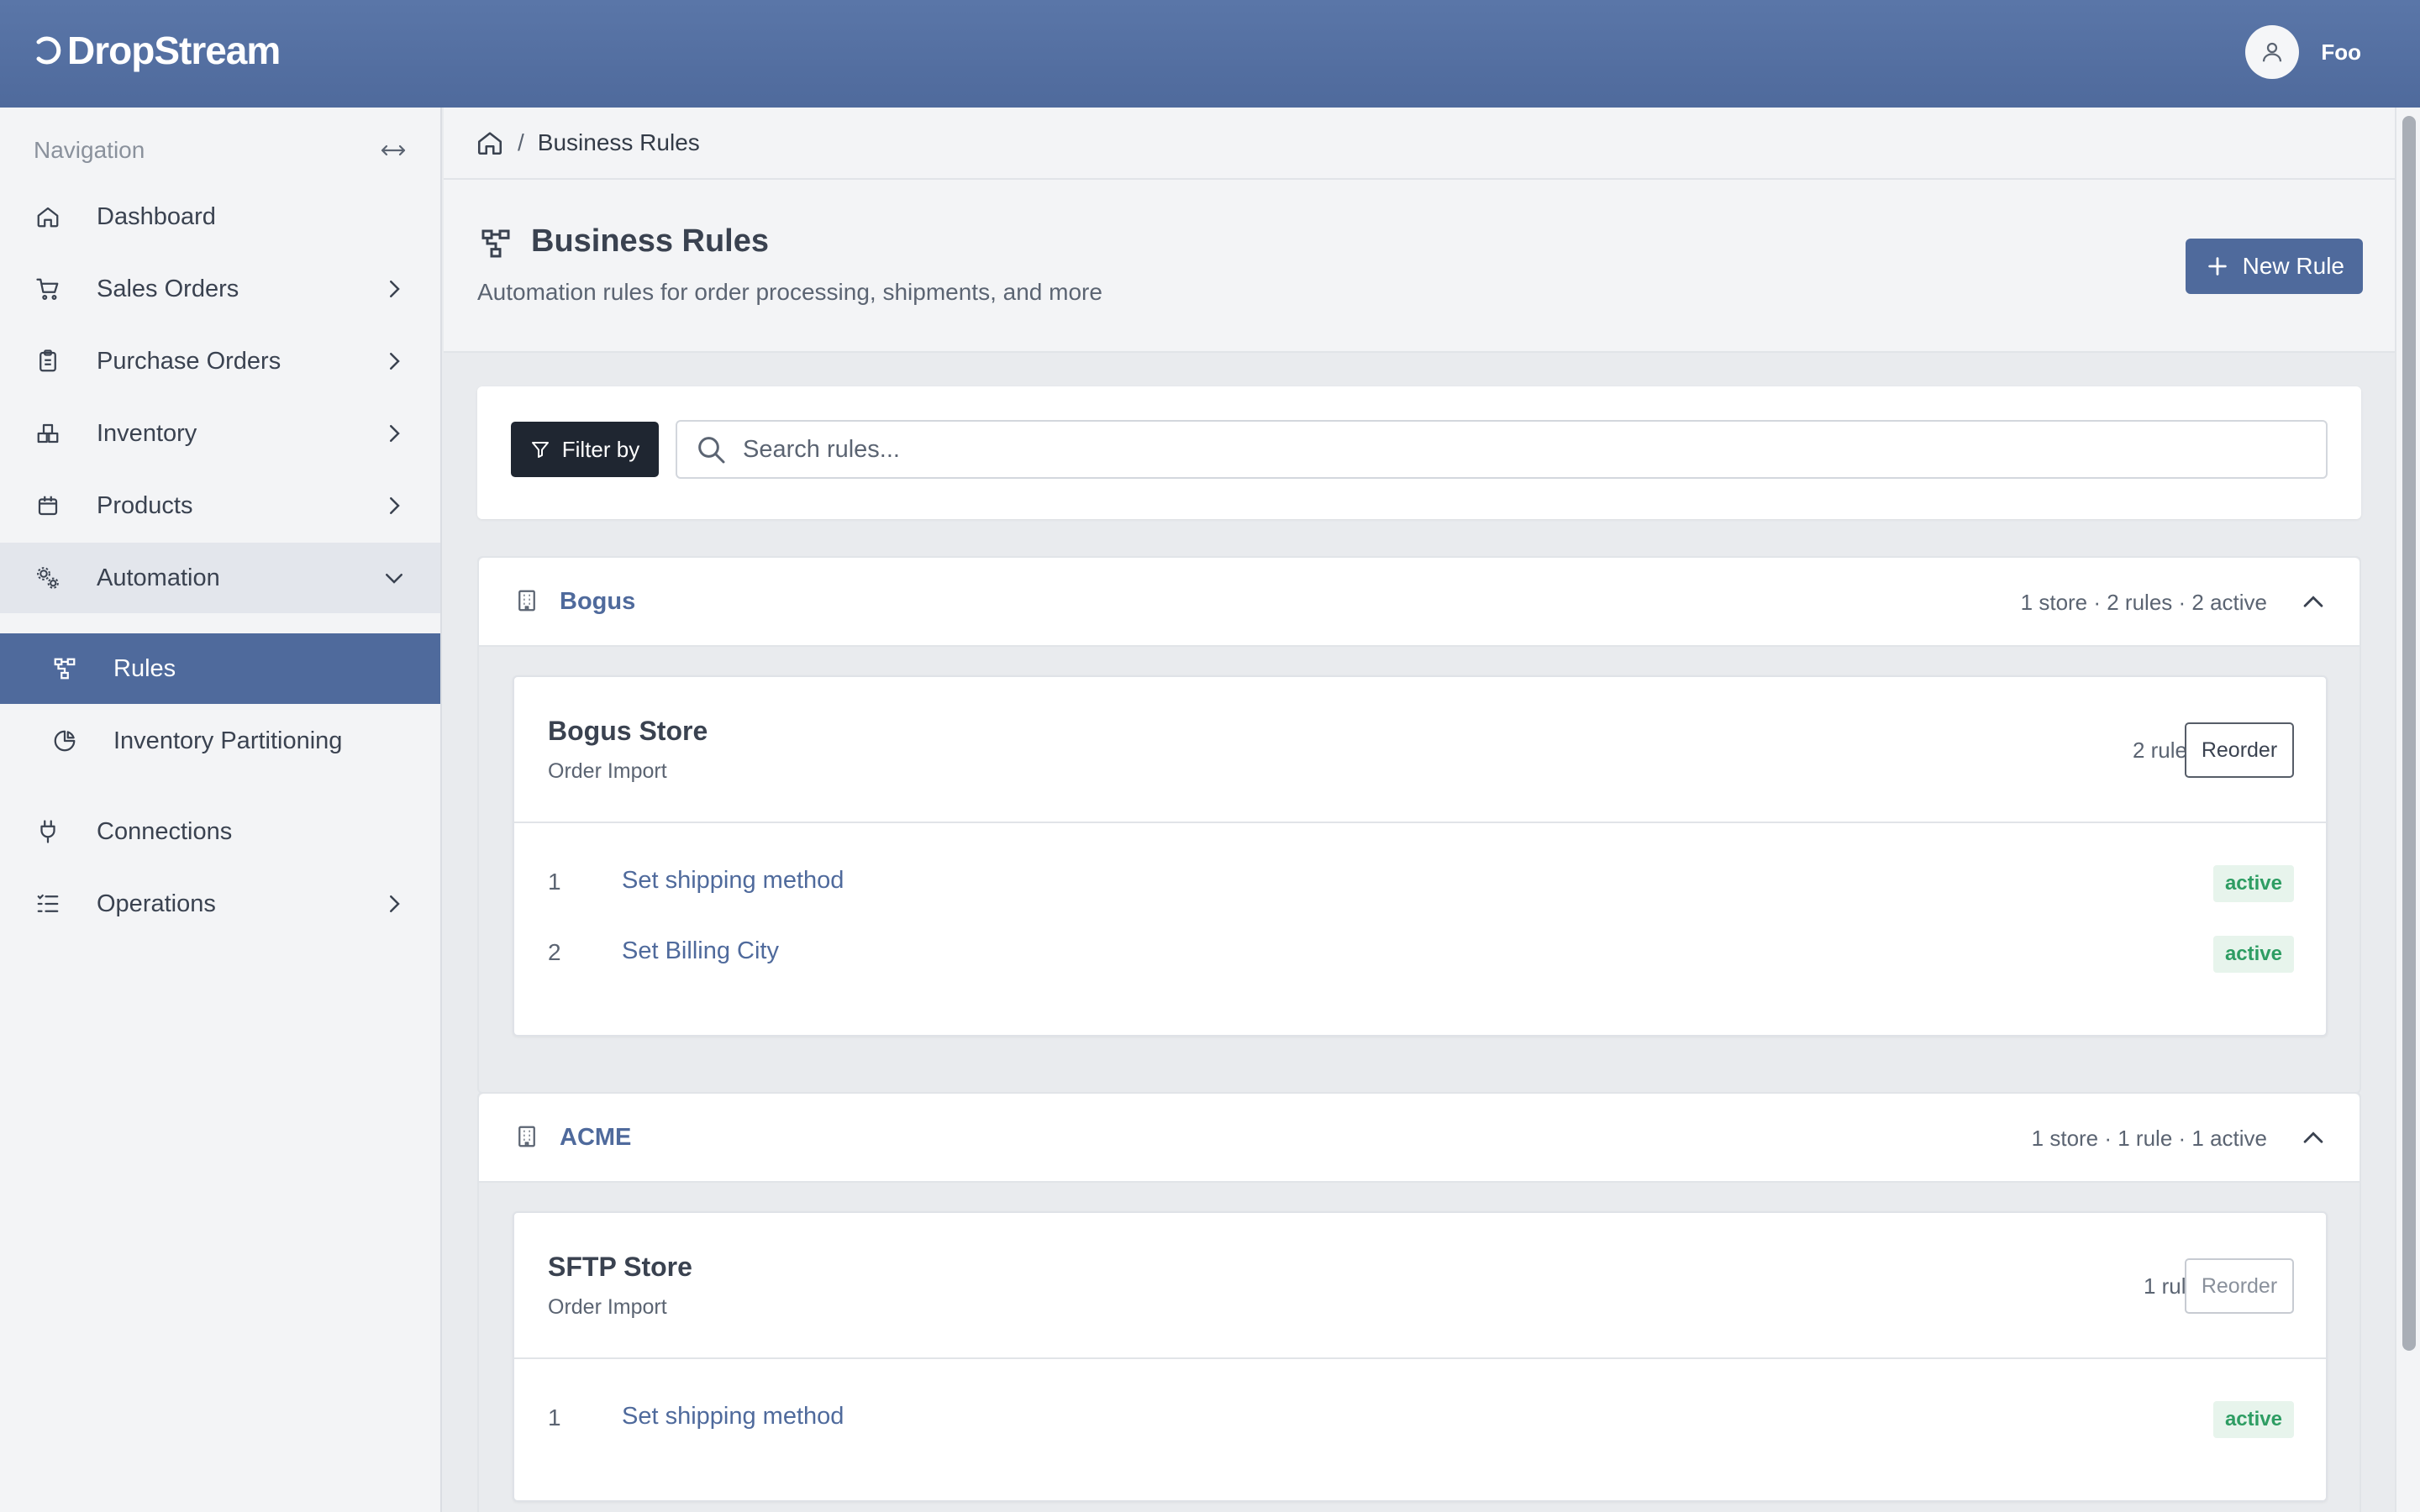 The width and height of the screenshot is (2420, 1512). I want to click on store-name: Bogus Store, so click(628, 731).